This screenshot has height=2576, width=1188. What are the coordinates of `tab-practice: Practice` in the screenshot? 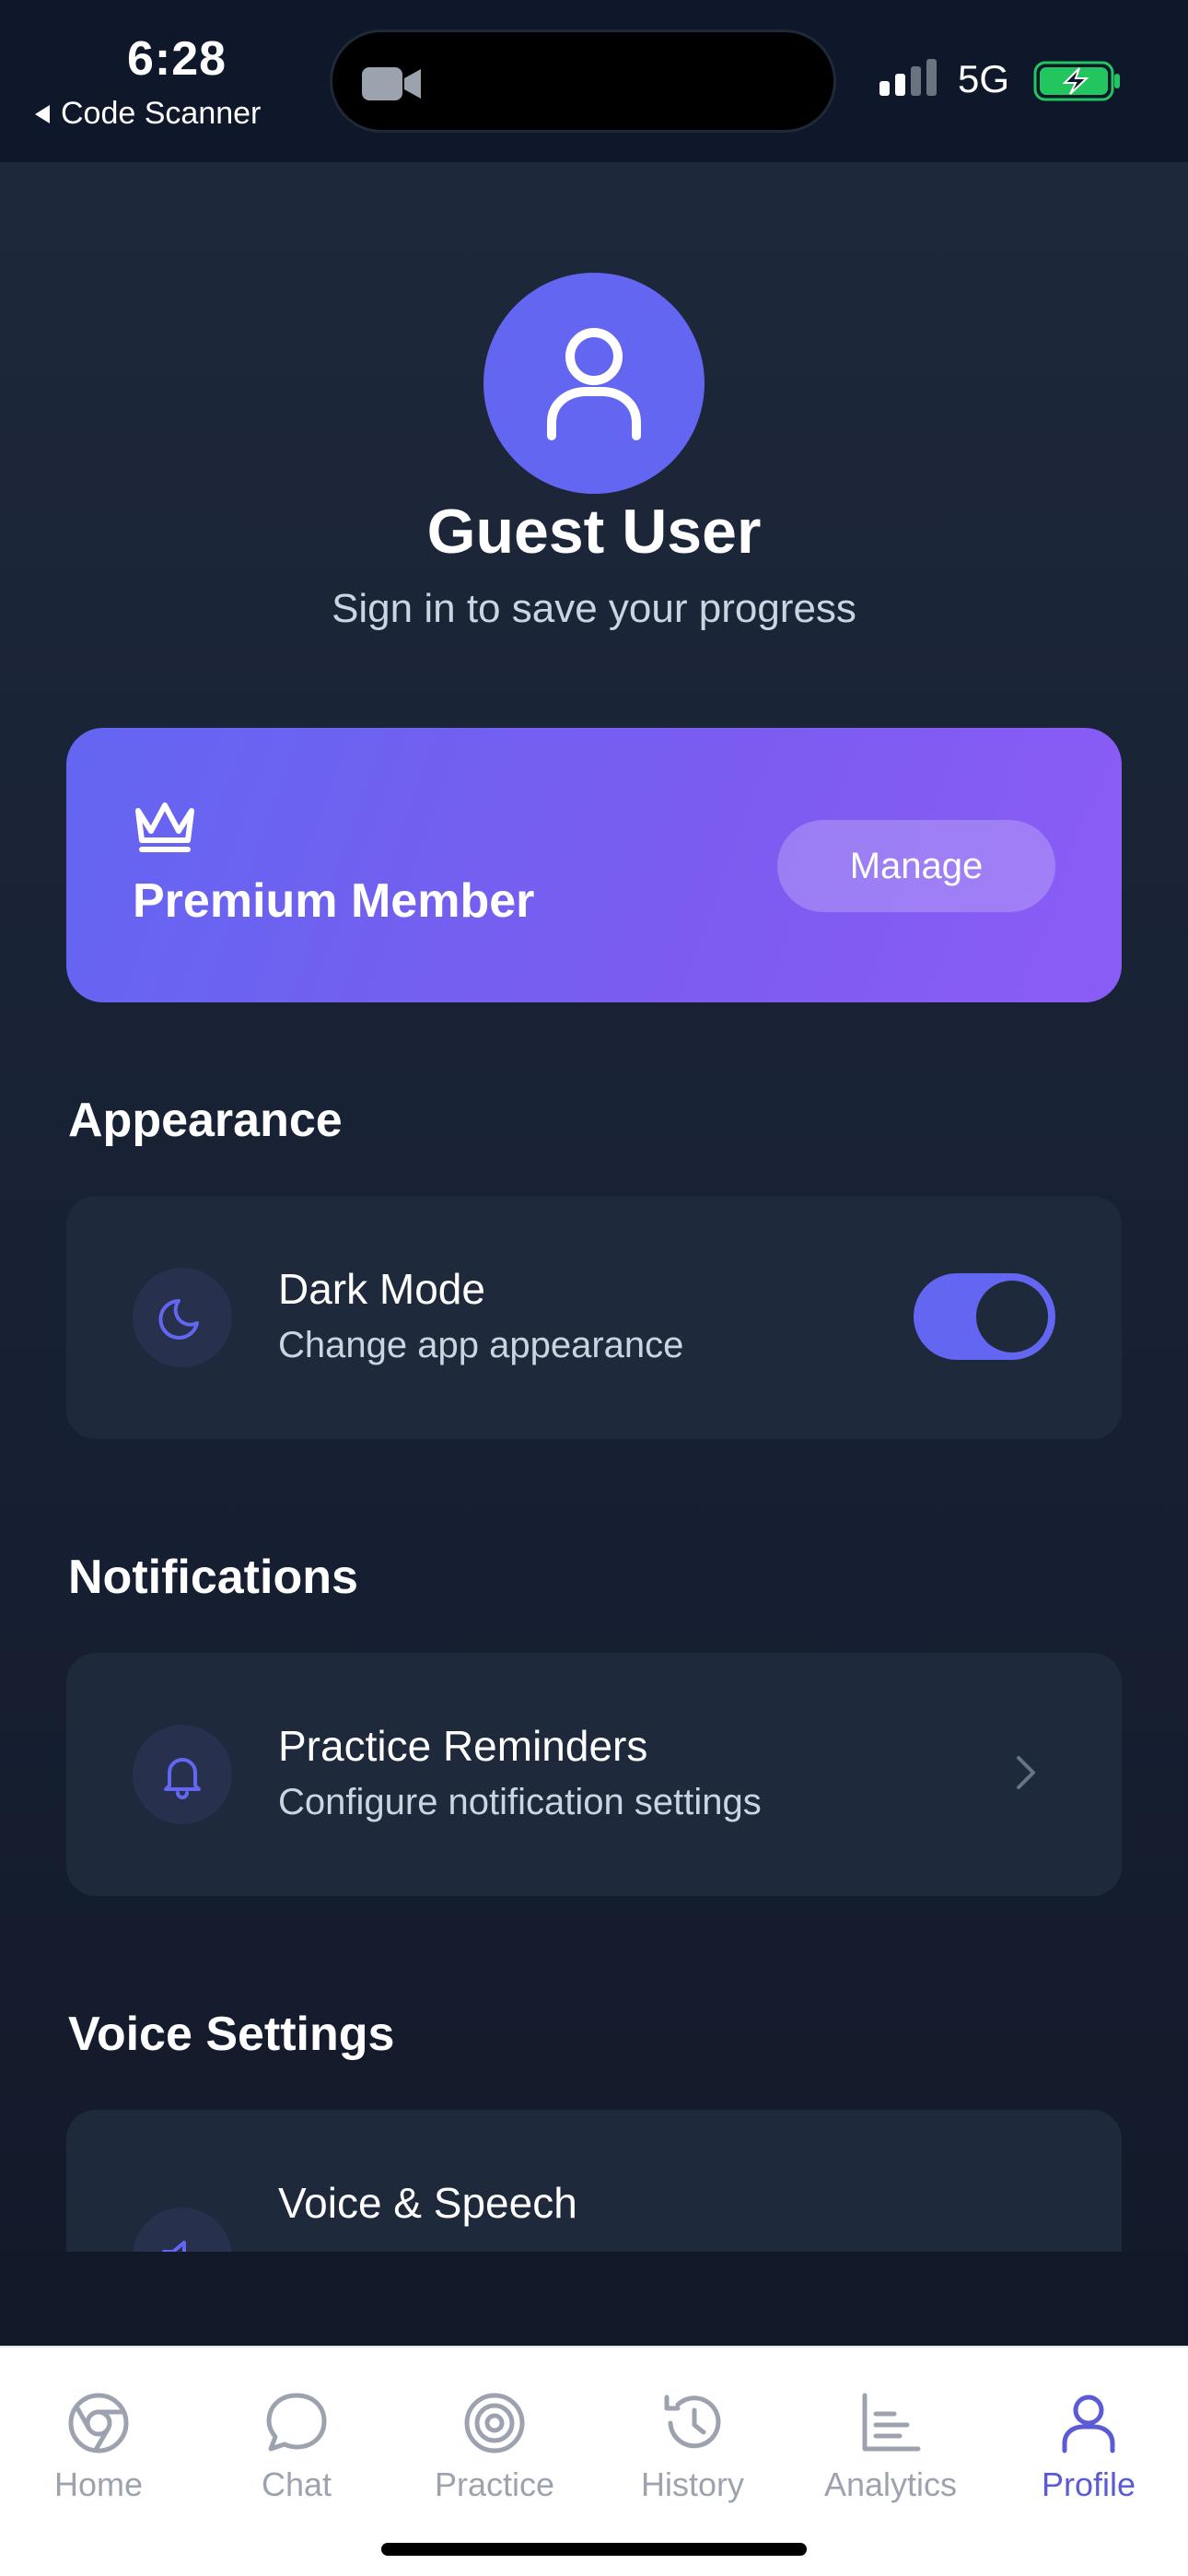 It's located at (494, 2447).